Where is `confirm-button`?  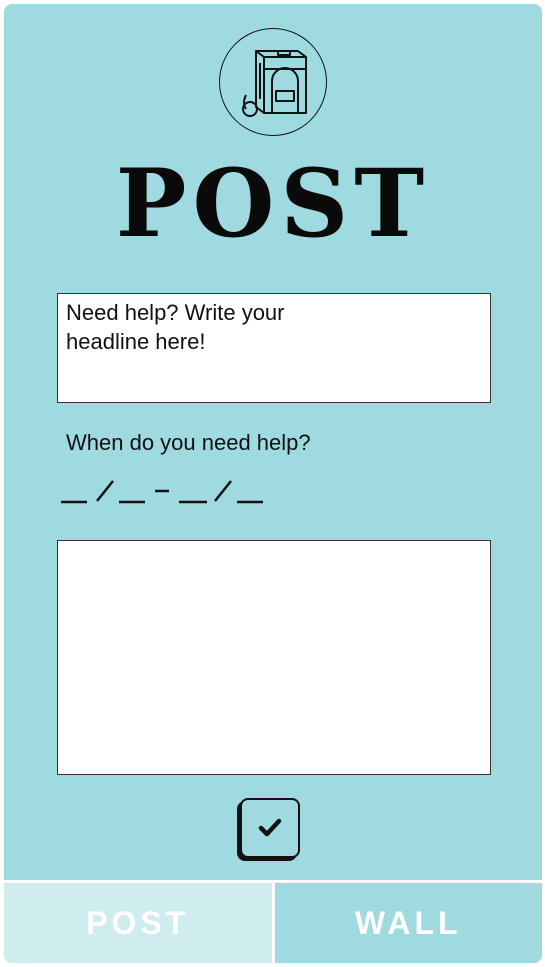
confirm-button is located at coordinates (270, 828).